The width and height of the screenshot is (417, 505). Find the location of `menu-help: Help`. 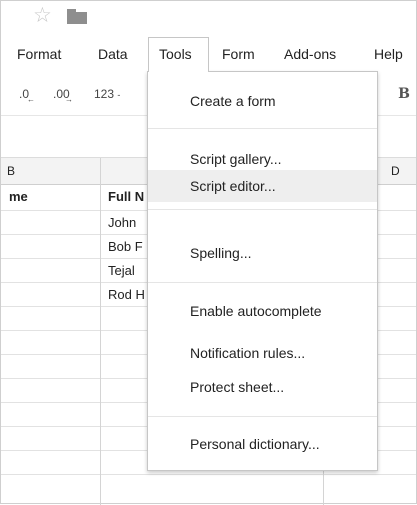

menu-help: Help is located at coordinates (388, 54).